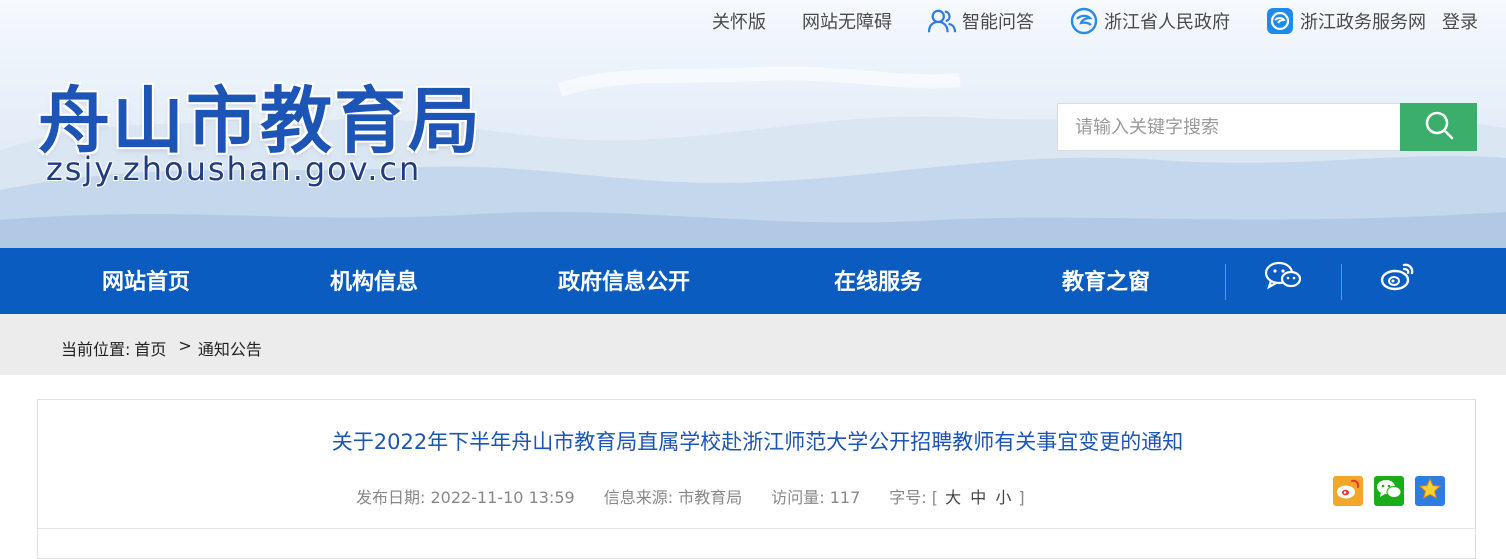 Image resolution: width=1506 pixels, height=559 pixels. Describe the element at coordinates (1021, 497) in the screenshot. I see `font-size-bracket-close: ]` at that location.